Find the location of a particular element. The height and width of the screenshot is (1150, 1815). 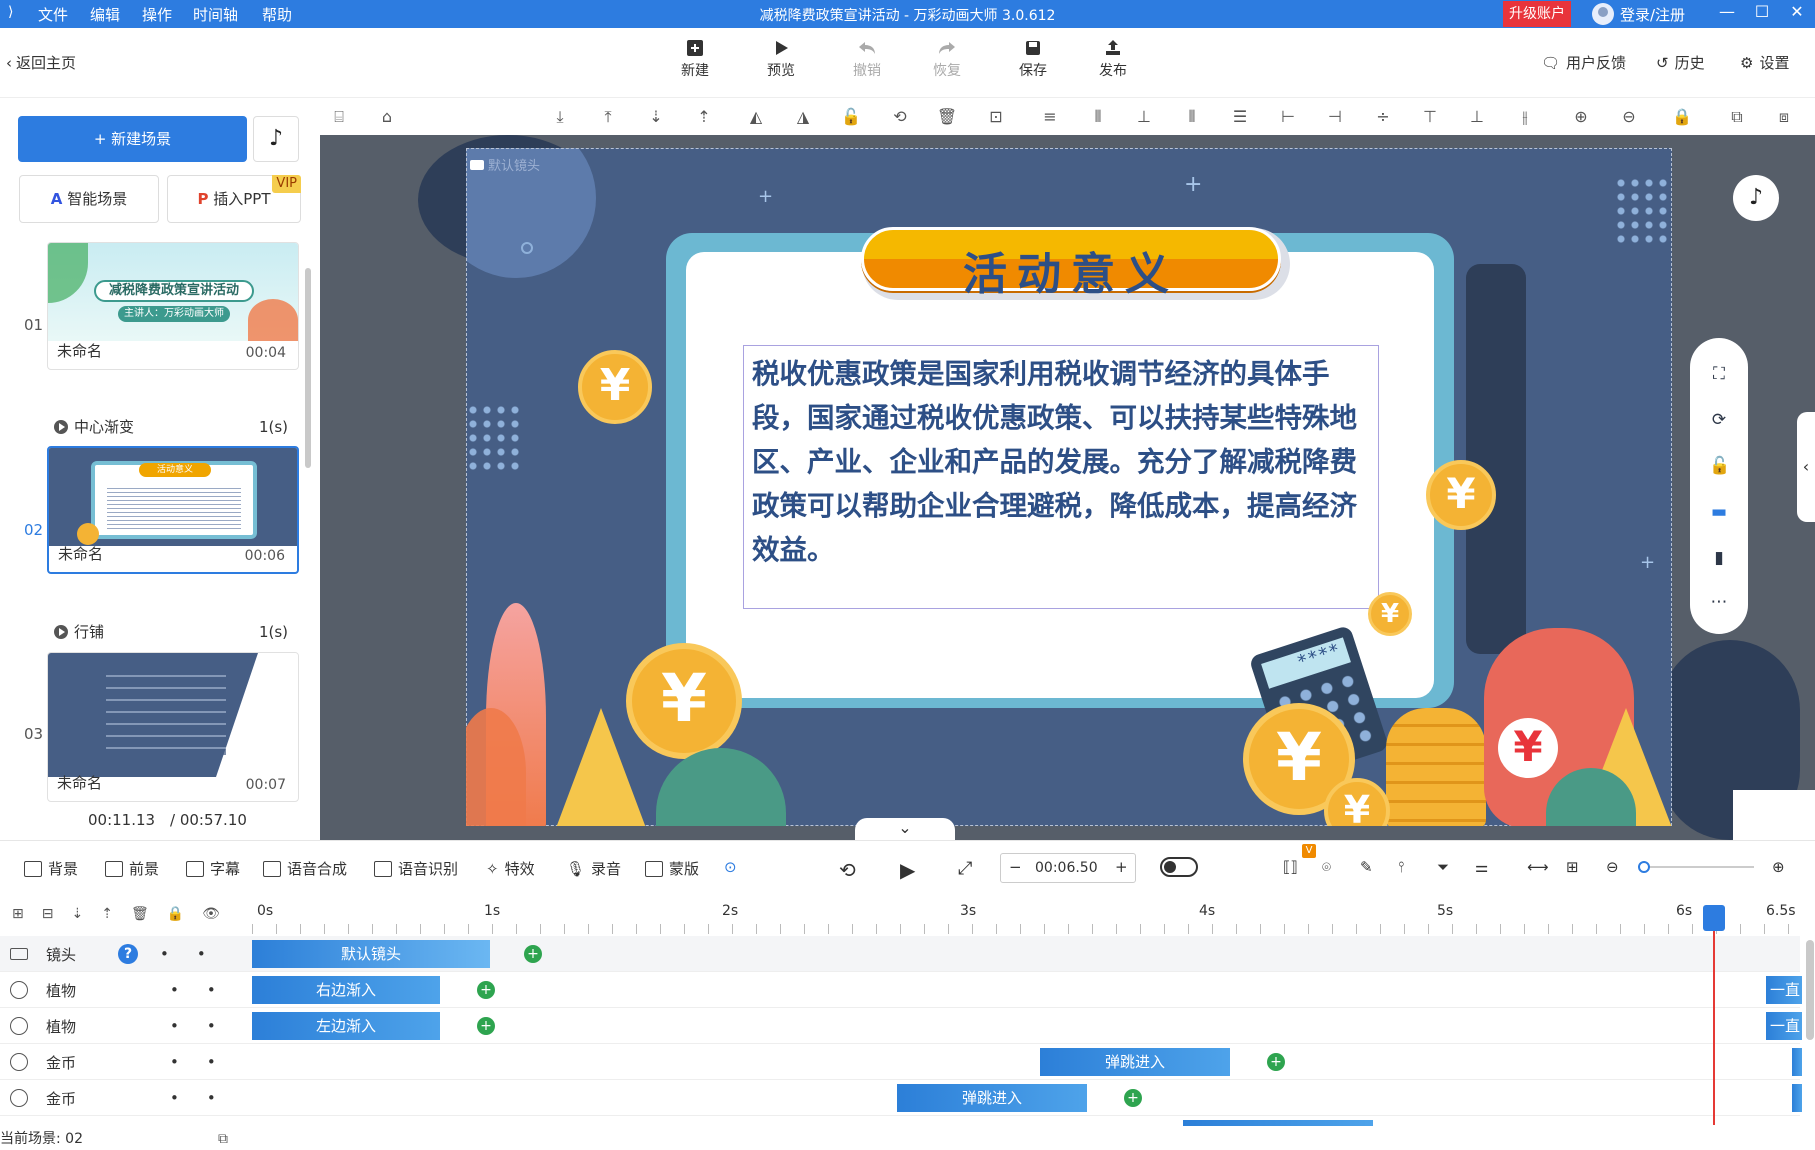

lock-track-icon: 🔒 is located at coordinates (175, 914).